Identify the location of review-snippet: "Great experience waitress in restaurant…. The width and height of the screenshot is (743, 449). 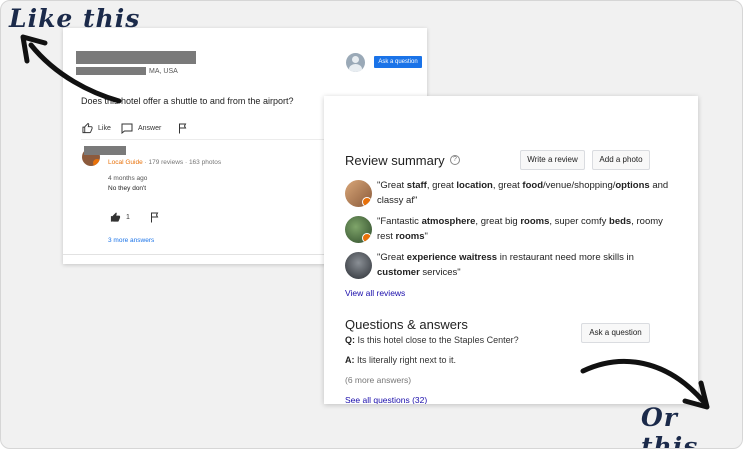
(527, 265).